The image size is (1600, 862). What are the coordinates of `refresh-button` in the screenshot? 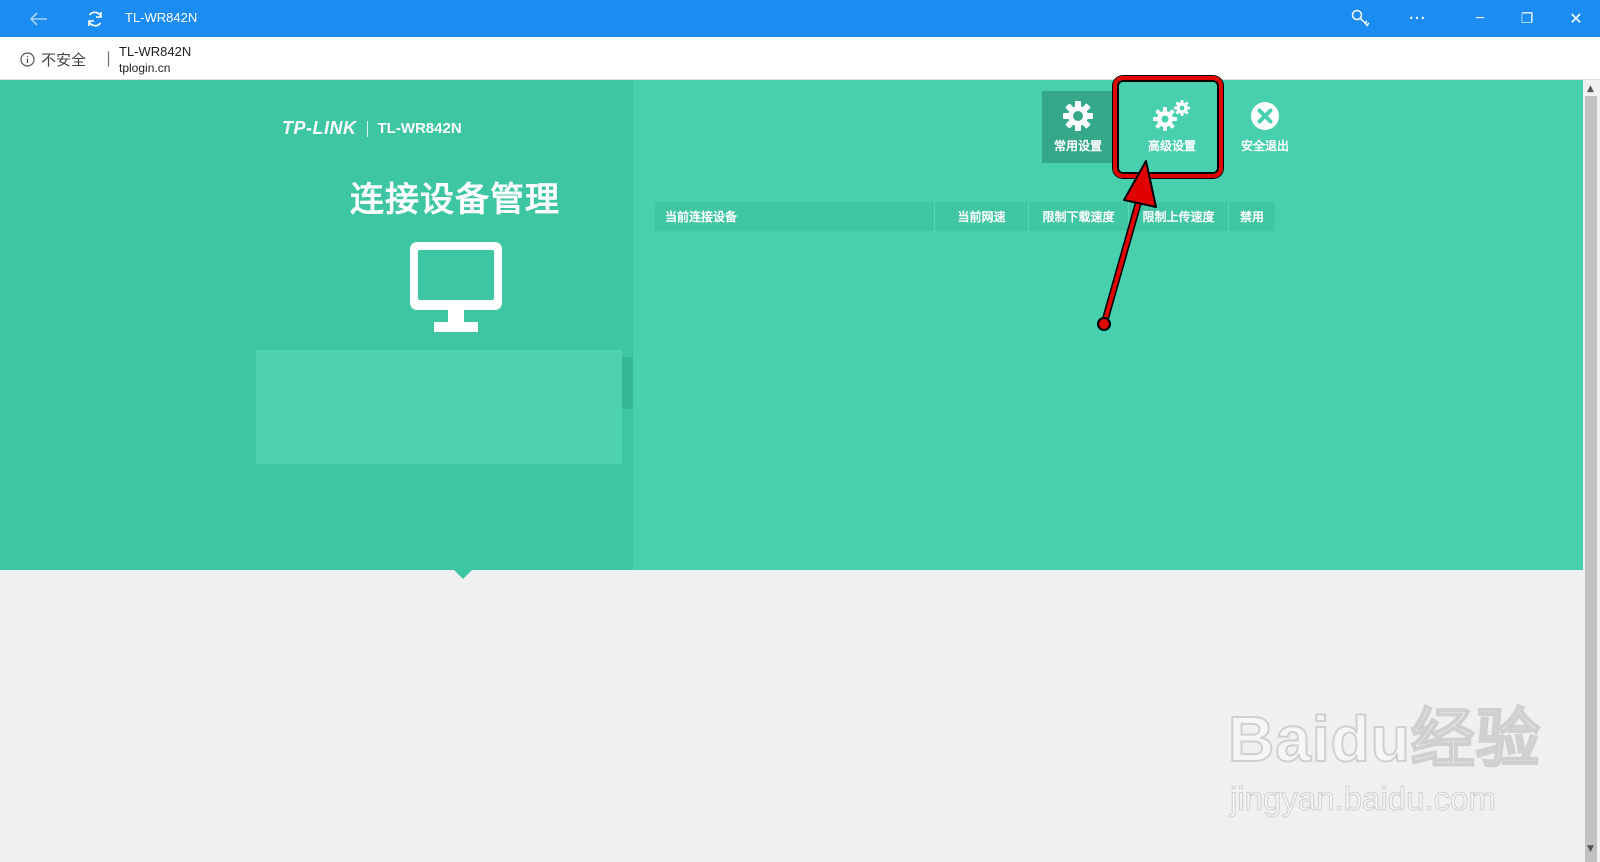 It's located at (95, 18).